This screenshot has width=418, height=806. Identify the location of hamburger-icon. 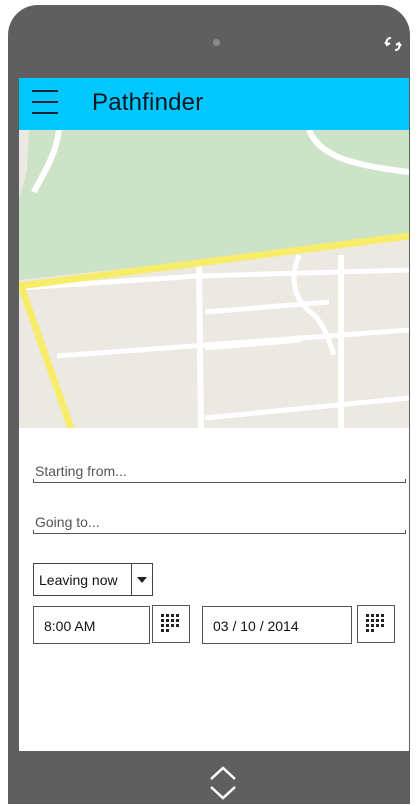
(45, 102).